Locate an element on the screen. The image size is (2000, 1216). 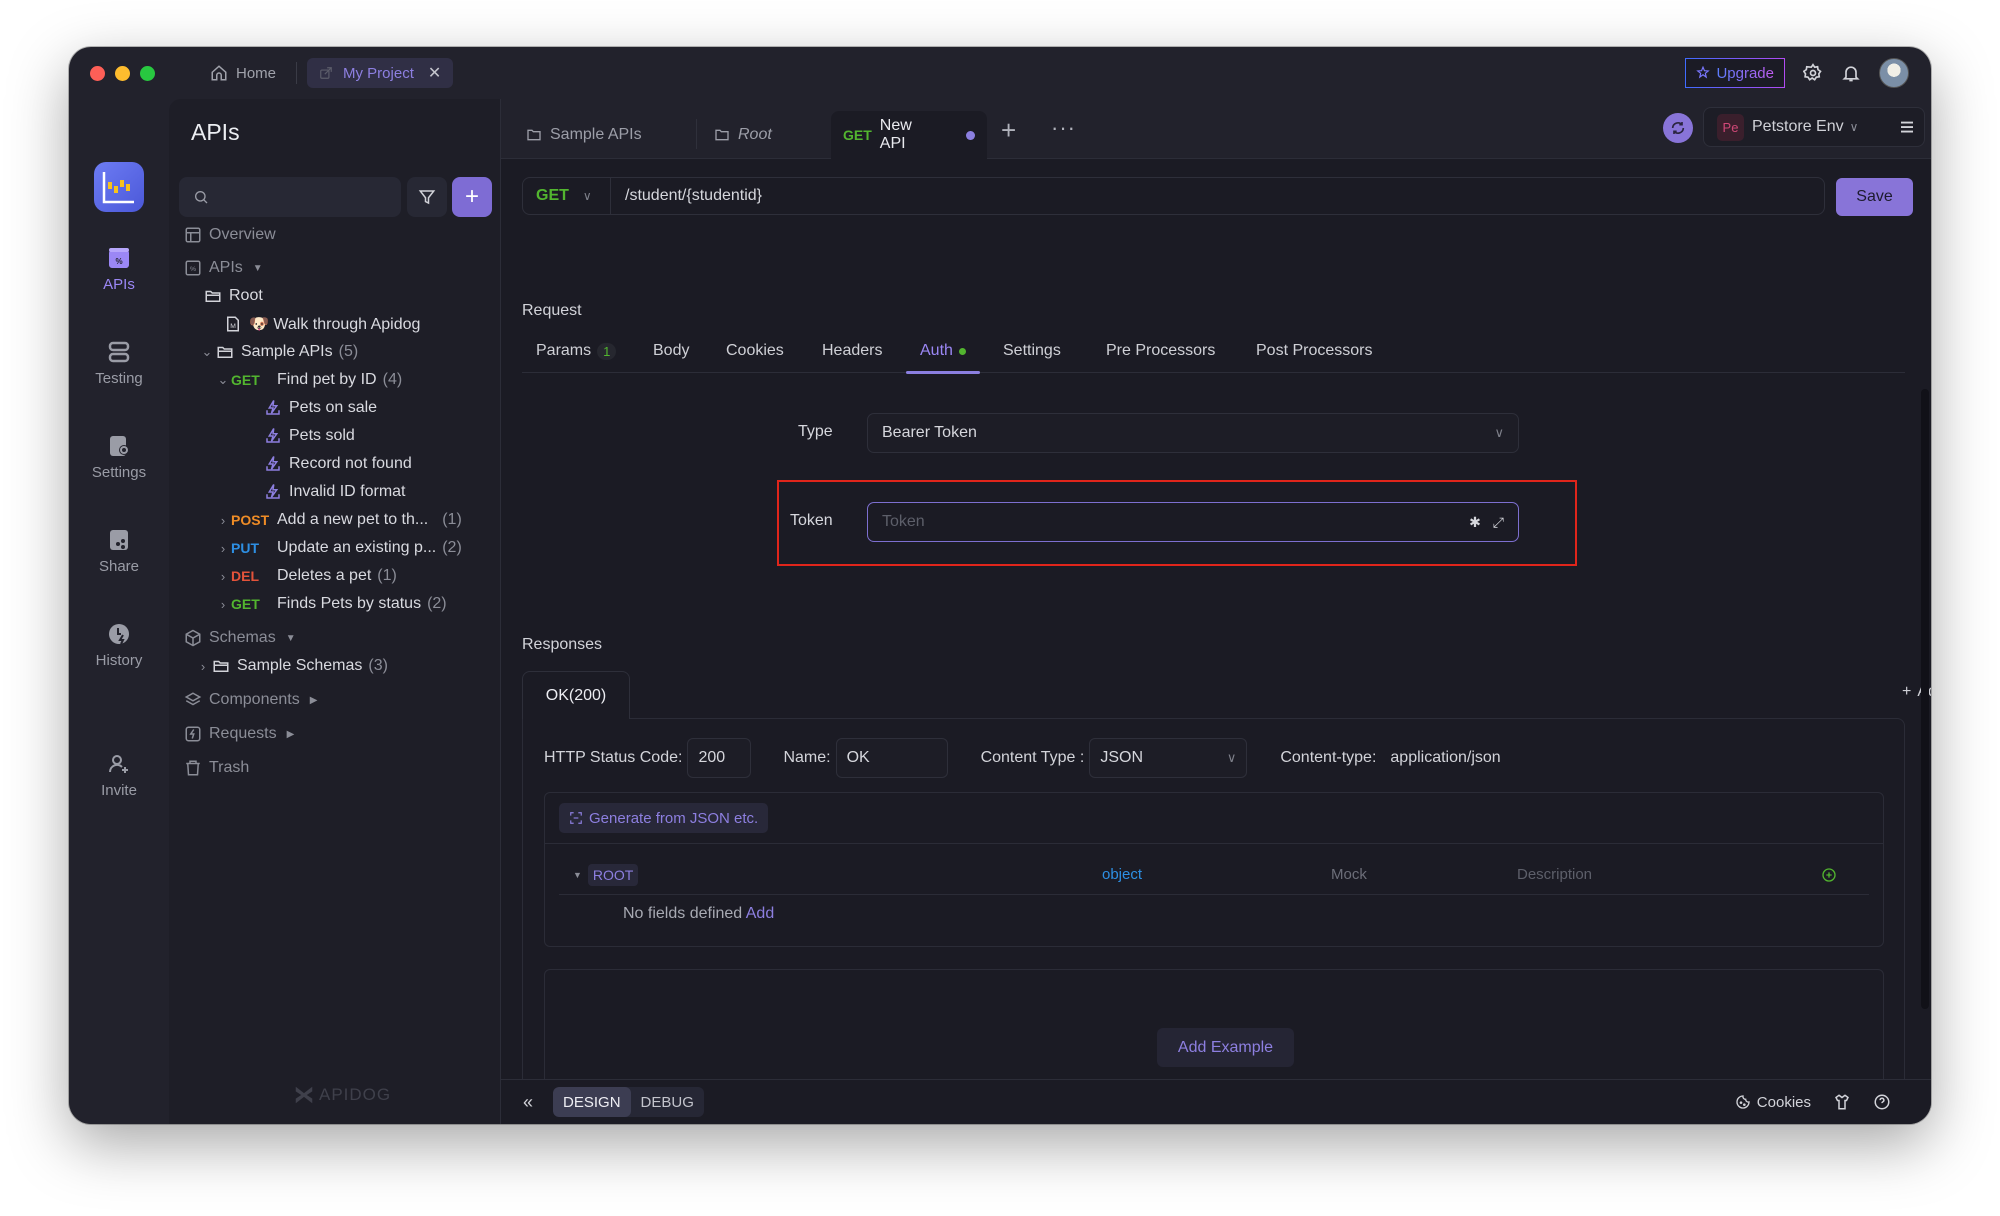
status-code-input: 200 is located at coordinates (719, 758).